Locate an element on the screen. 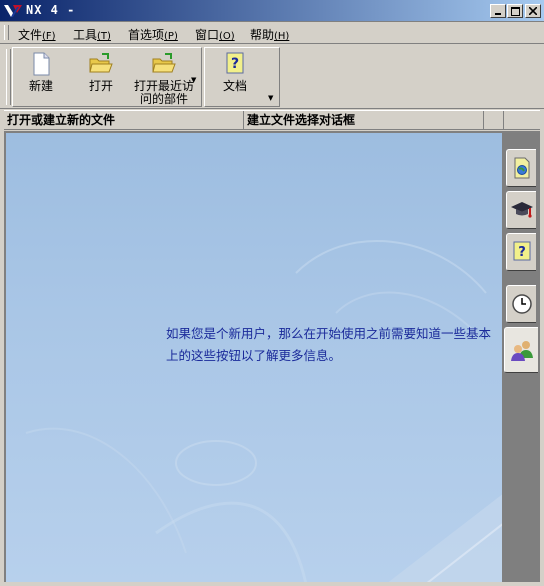 Image resolution: width=544 pixels, height=586 pixels. clock-icon is located at coordinates (521, 304).